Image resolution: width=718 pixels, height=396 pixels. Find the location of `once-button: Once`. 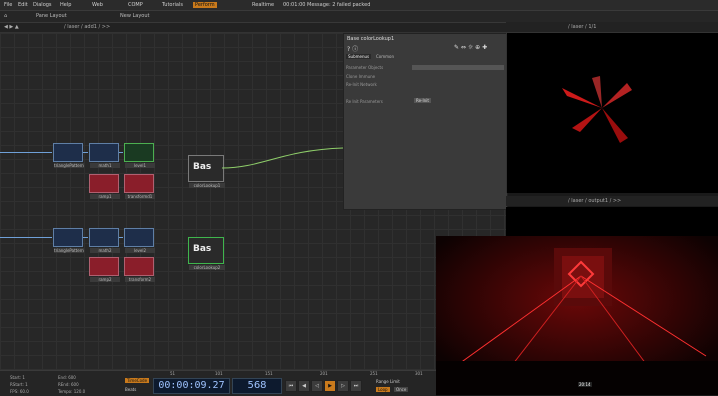

once-button: Once is located at coordinates (401, 389).